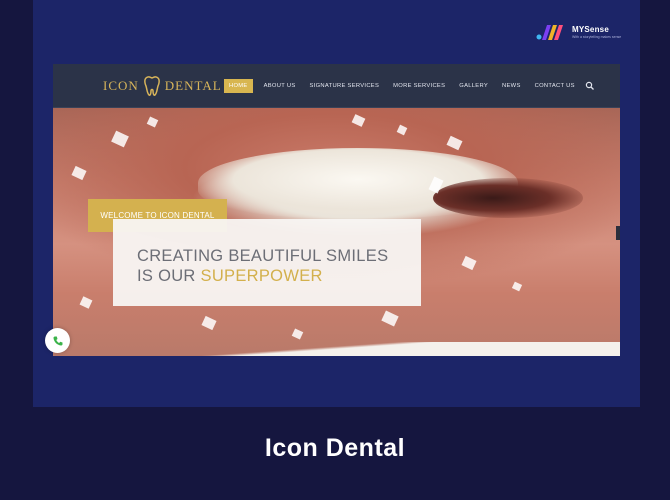 The height and width of the screenshot is (500, 670). I want to click on menu-item-news: NEWS, so click(511, 86).